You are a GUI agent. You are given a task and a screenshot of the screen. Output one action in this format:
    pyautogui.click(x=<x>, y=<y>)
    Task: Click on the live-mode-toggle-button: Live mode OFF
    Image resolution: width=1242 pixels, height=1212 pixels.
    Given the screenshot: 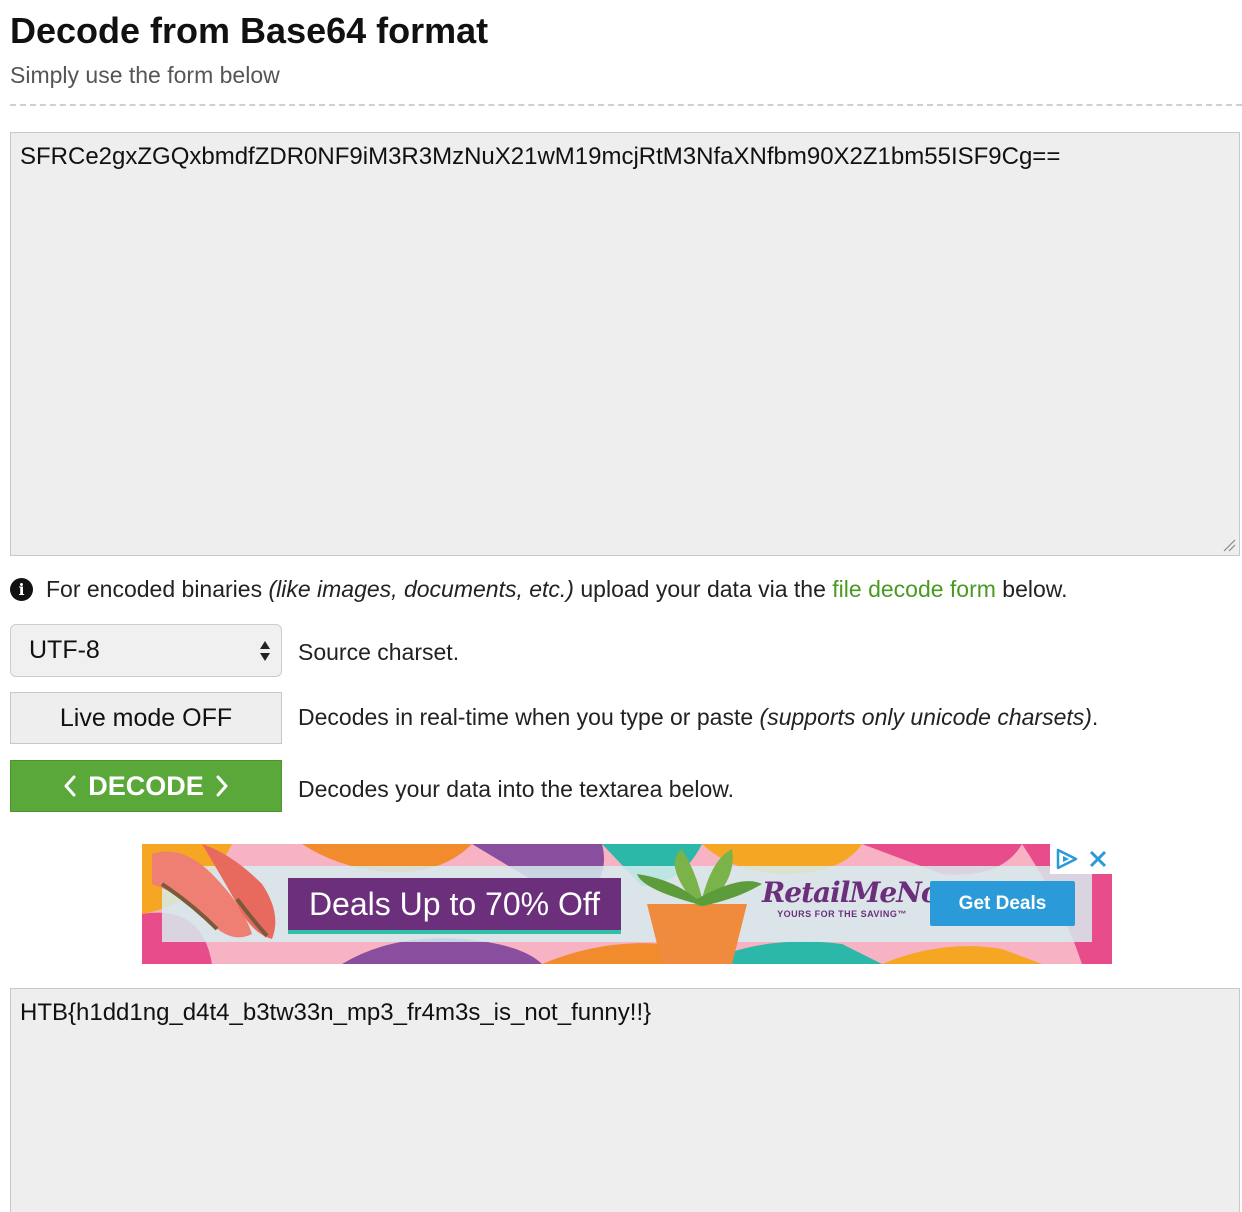 What is the action you would take?
    pyautogui.click(x=146, y=718)
    